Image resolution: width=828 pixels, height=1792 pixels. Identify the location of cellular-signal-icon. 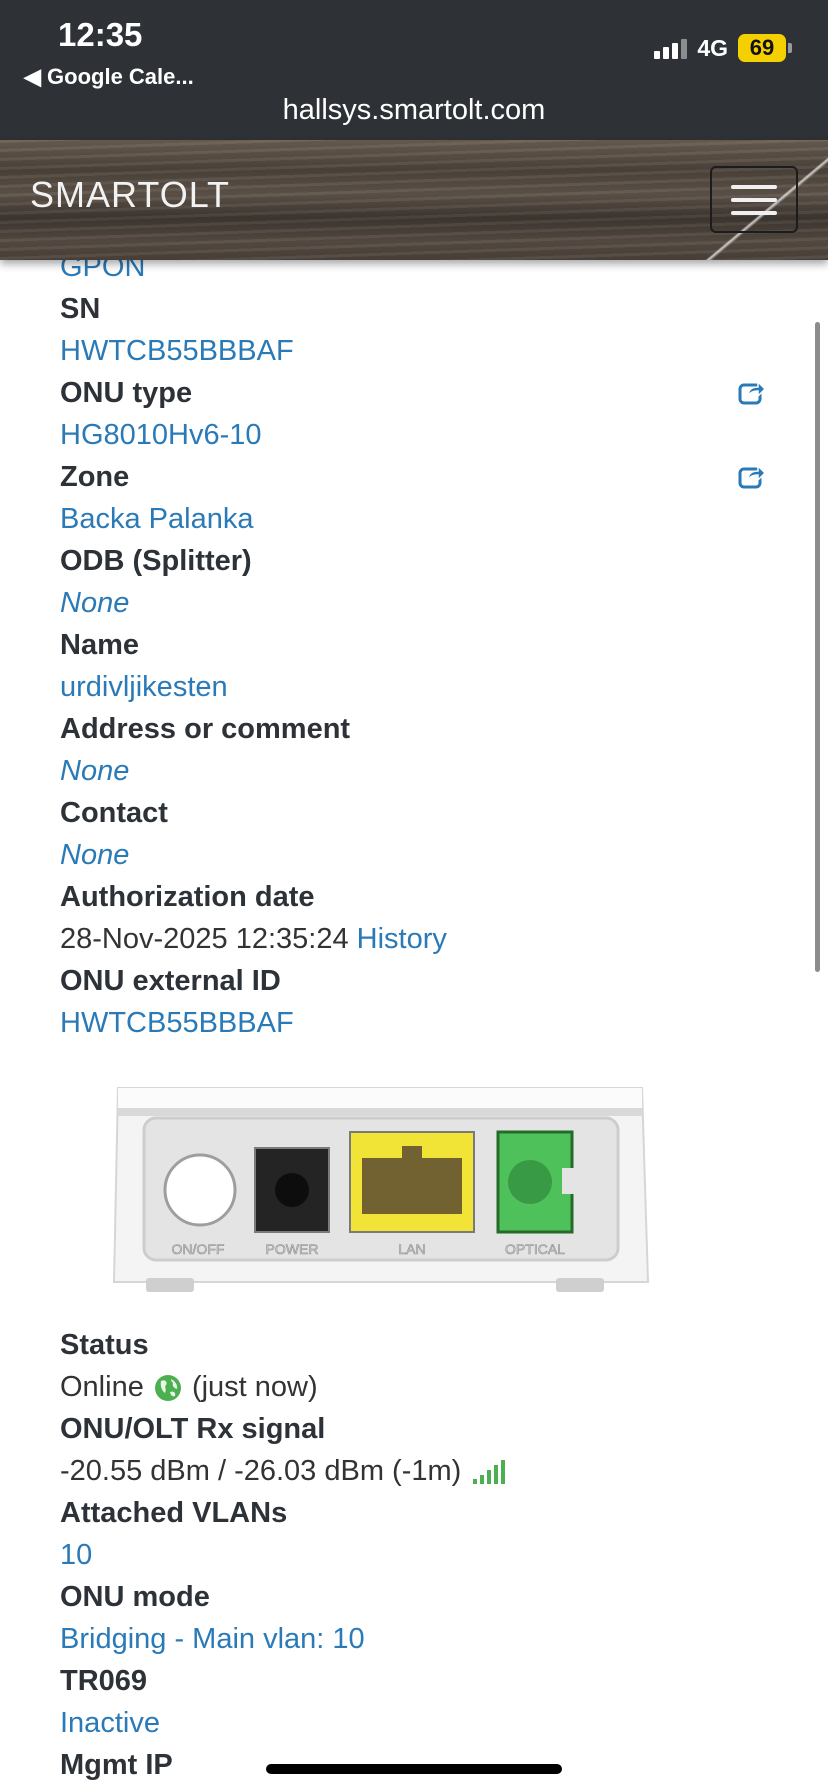
(671, 48).